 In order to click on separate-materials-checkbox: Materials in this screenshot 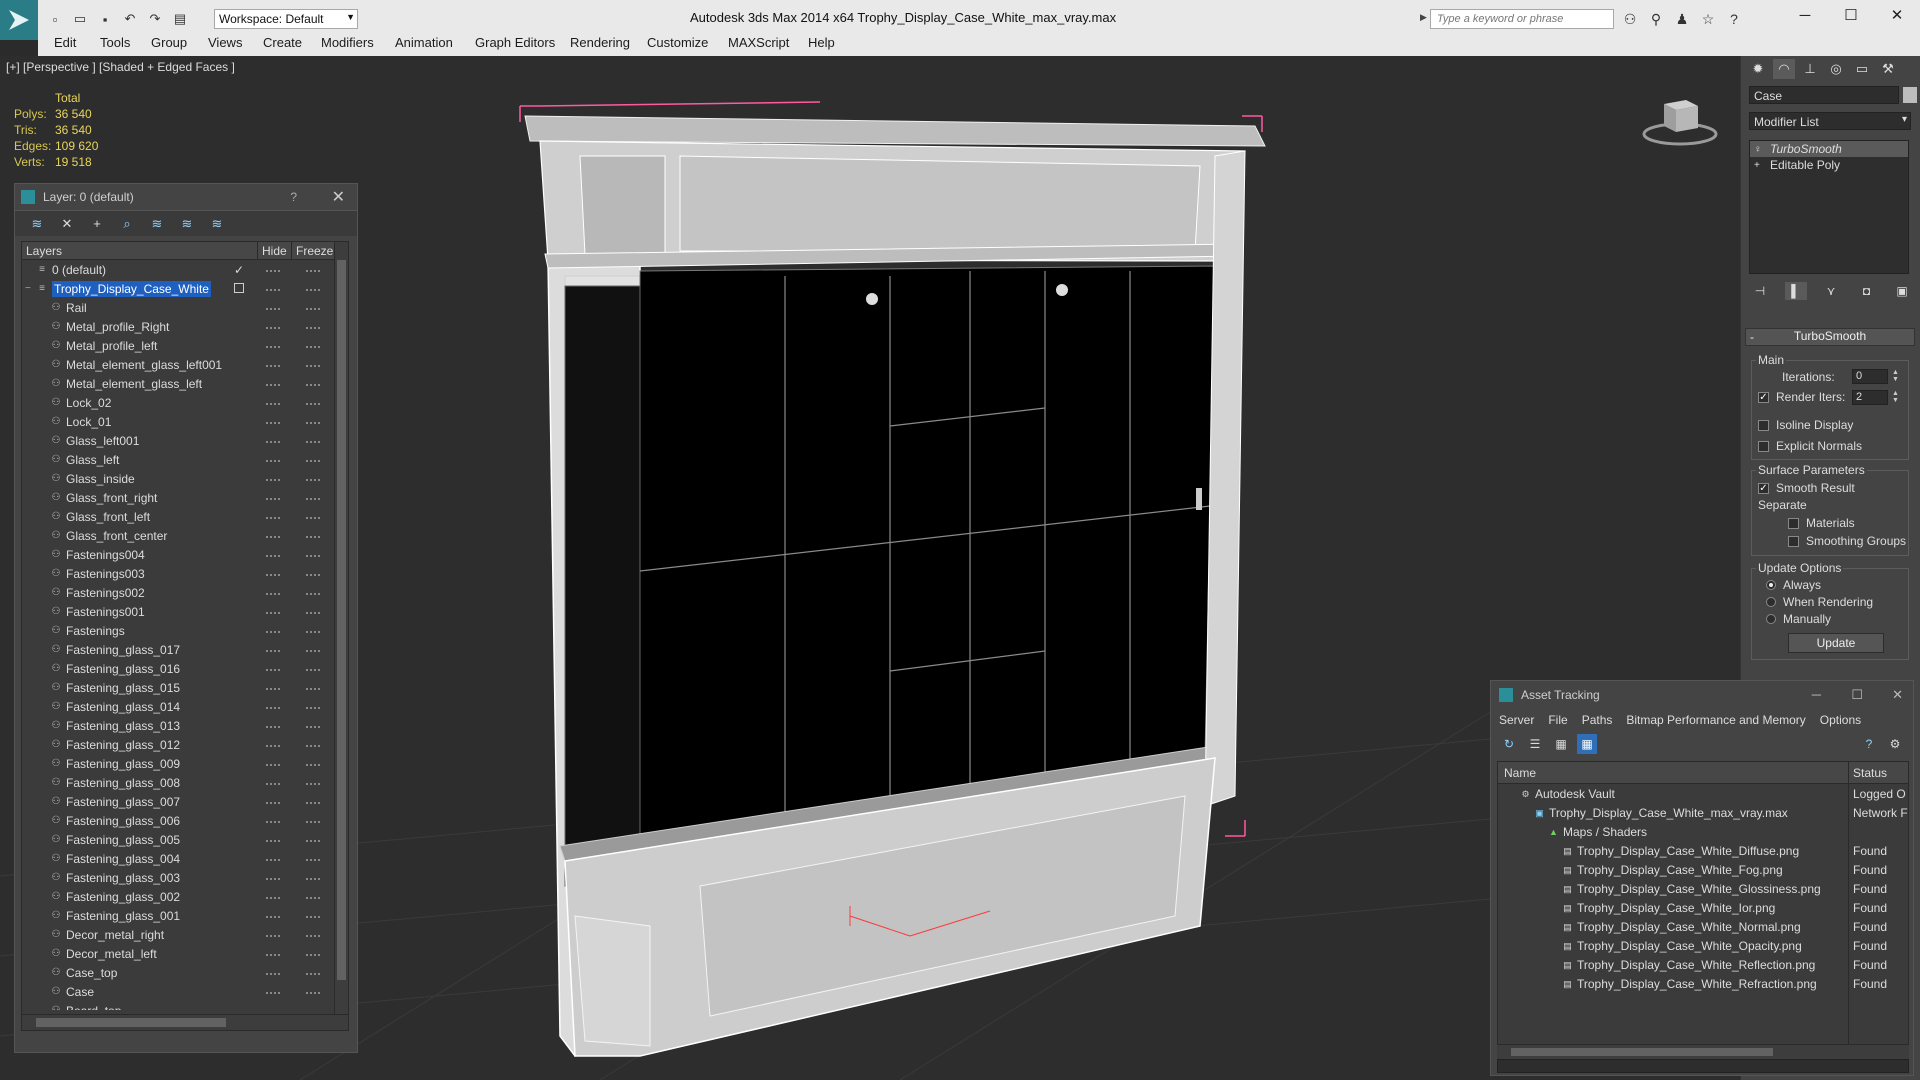, I will do `click(1821, 523)`.